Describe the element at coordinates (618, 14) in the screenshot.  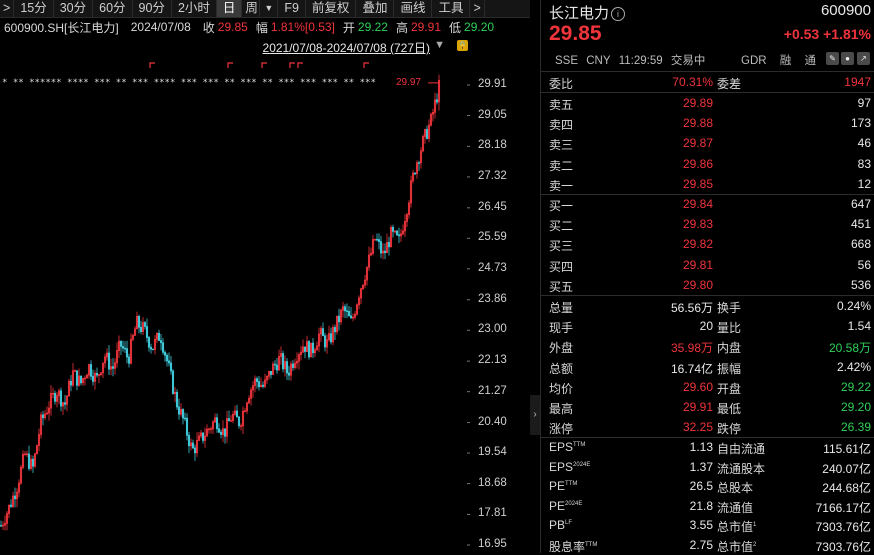
I see `info-icon: i` at that location.